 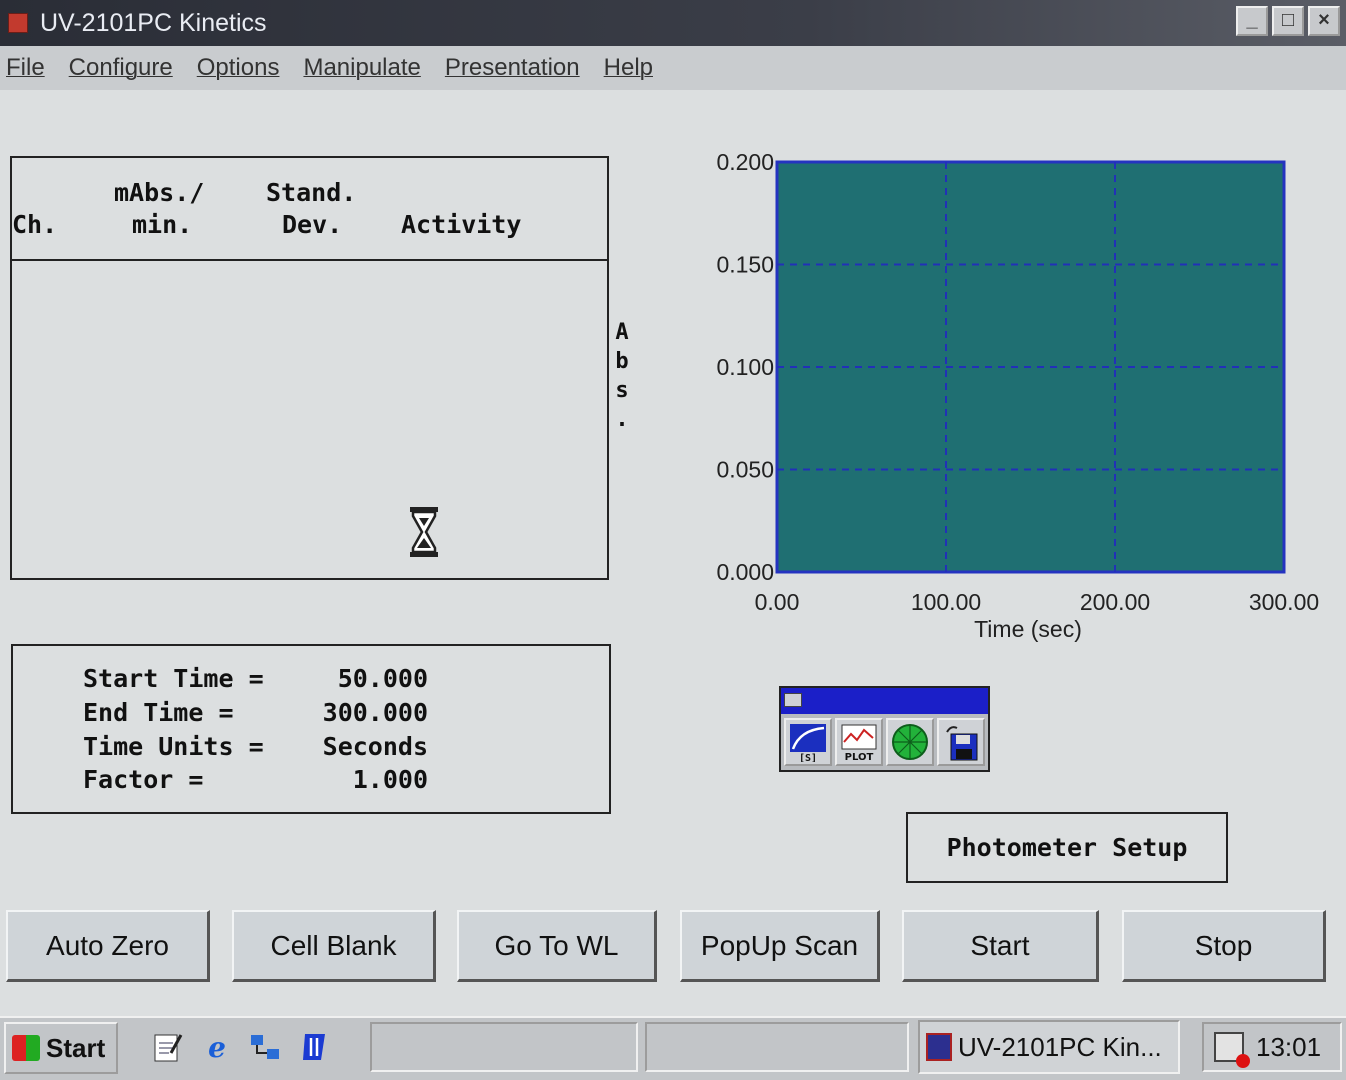 I want to click on menu-file: File, so click(x=25, y=68).